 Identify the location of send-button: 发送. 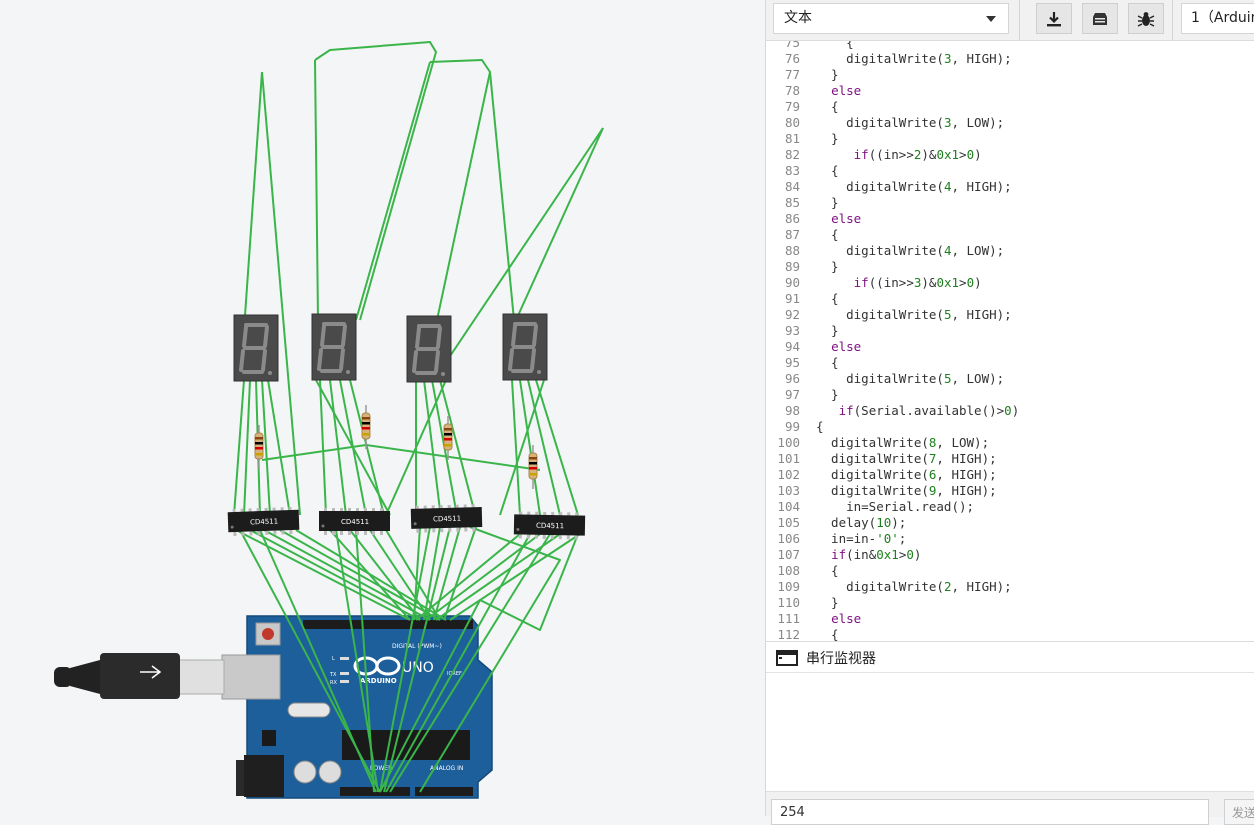
(1239, 812).